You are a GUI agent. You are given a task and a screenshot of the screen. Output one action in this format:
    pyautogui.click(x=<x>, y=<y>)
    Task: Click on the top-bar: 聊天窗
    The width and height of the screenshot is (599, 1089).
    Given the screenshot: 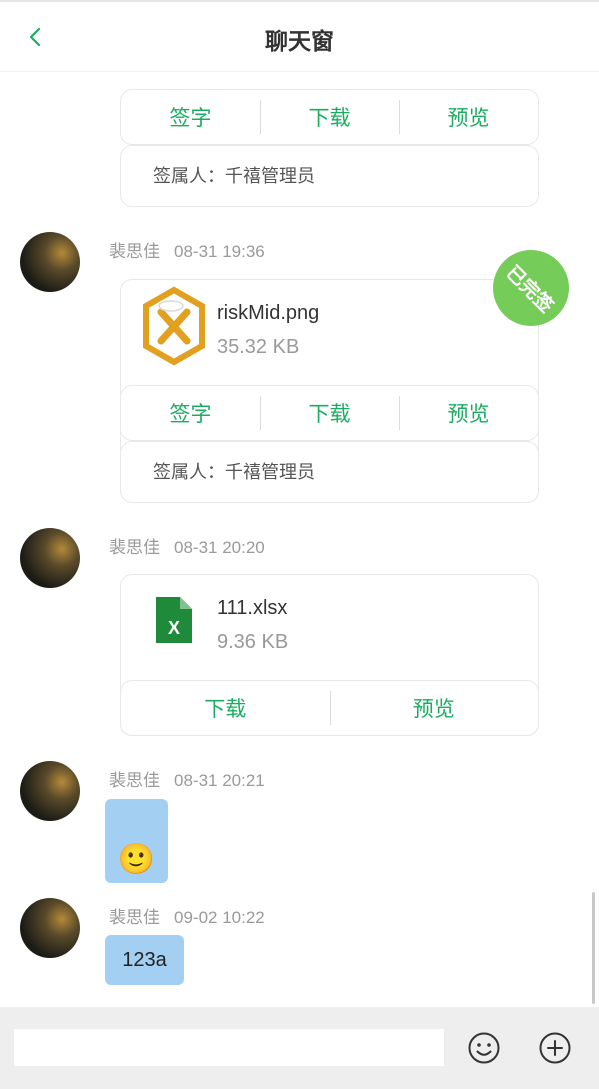 What is the action you would take?
    pyautogui.click(x=299, y=36)
    